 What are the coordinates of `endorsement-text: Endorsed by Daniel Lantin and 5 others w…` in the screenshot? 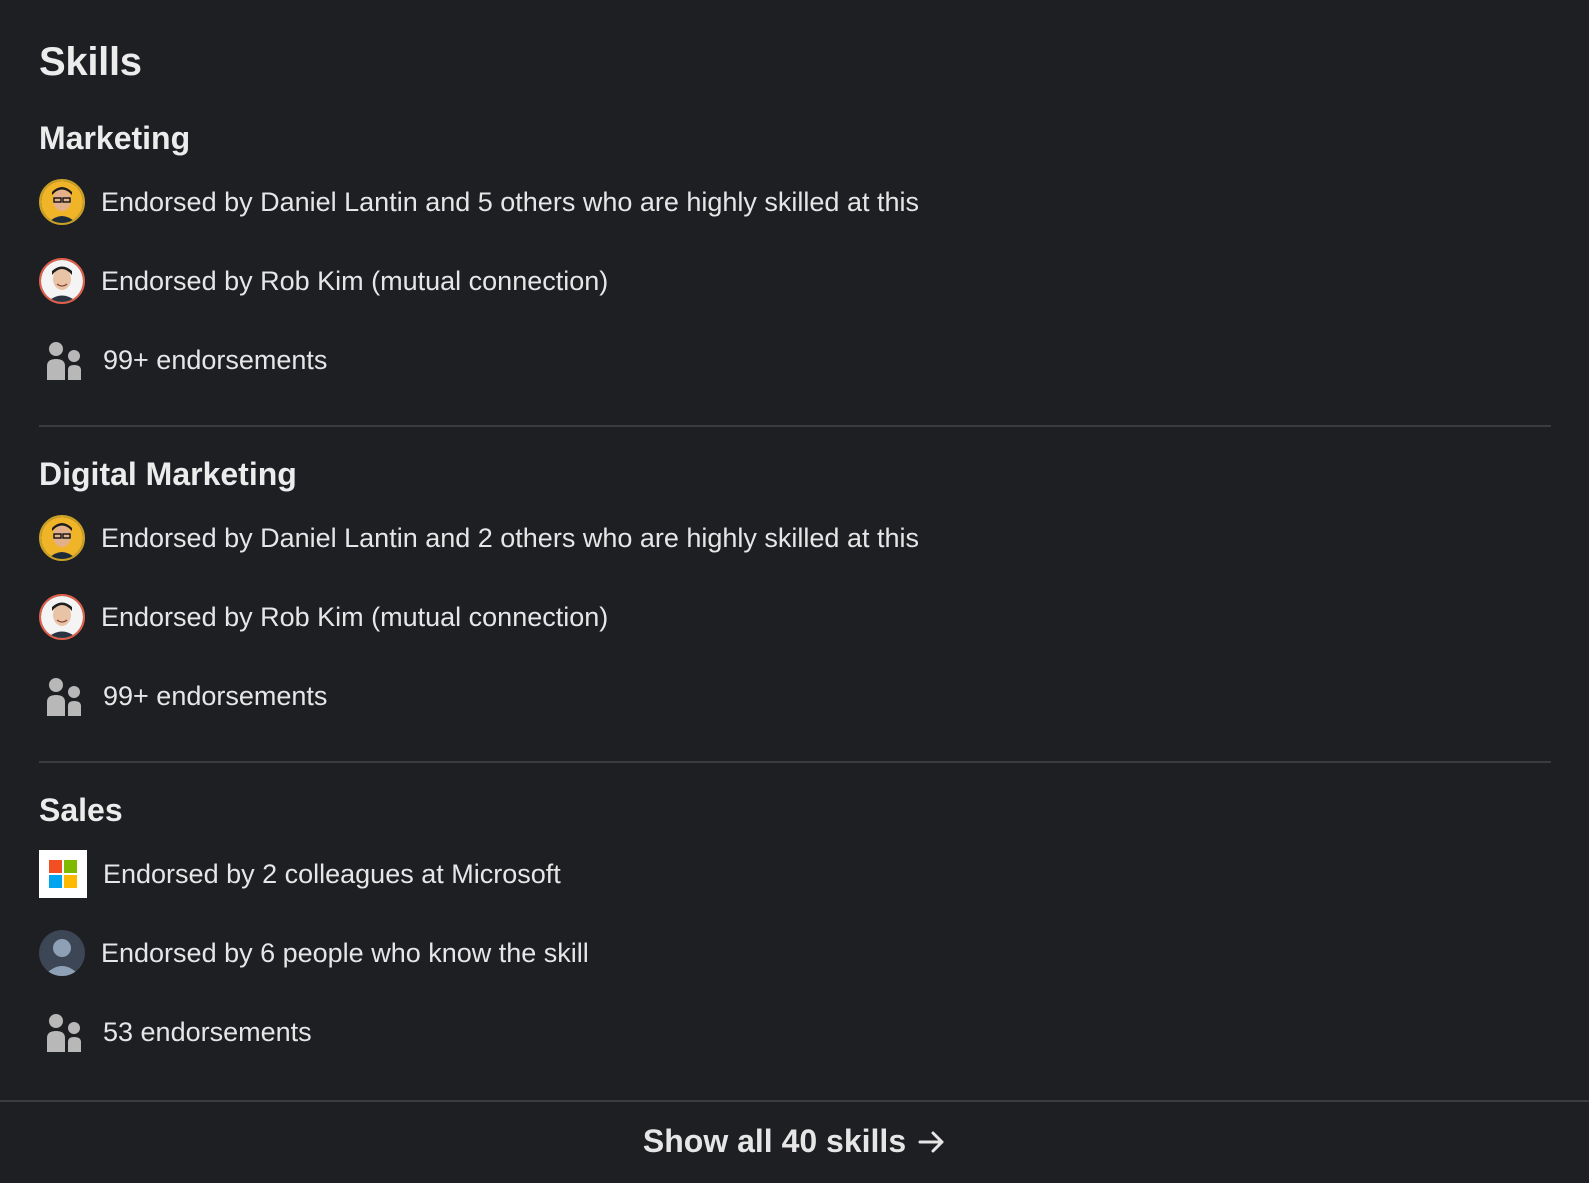 It's located at (510, 201).